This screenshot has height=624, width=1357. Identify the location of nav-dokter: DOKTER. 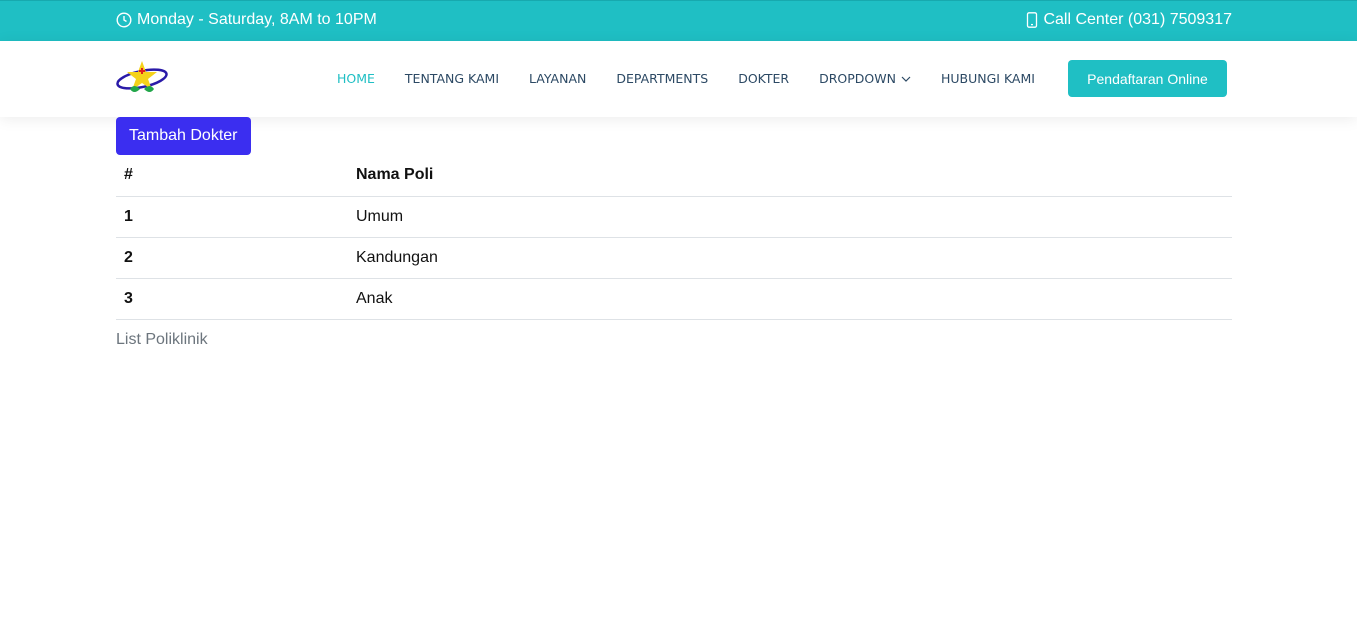
(763, 78).